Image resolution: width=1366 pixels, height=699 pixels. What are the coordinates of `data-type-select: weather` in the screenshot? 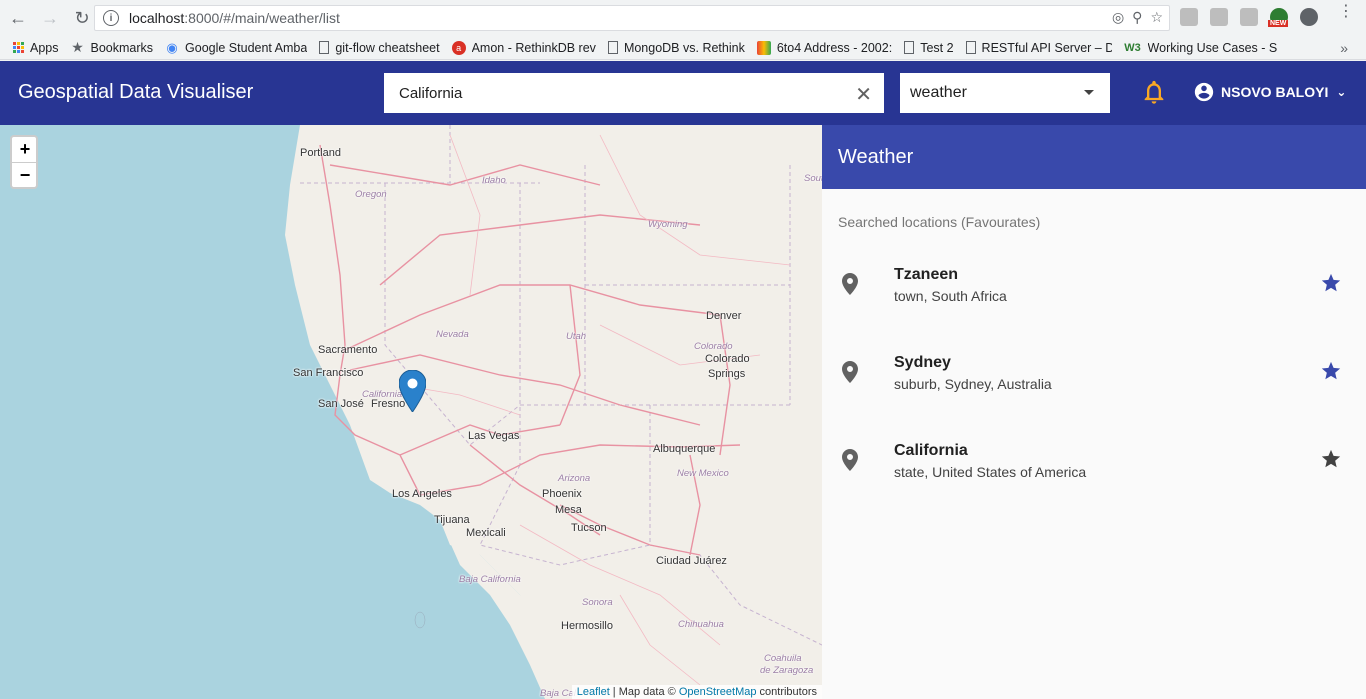 It's located at (1005, 93).